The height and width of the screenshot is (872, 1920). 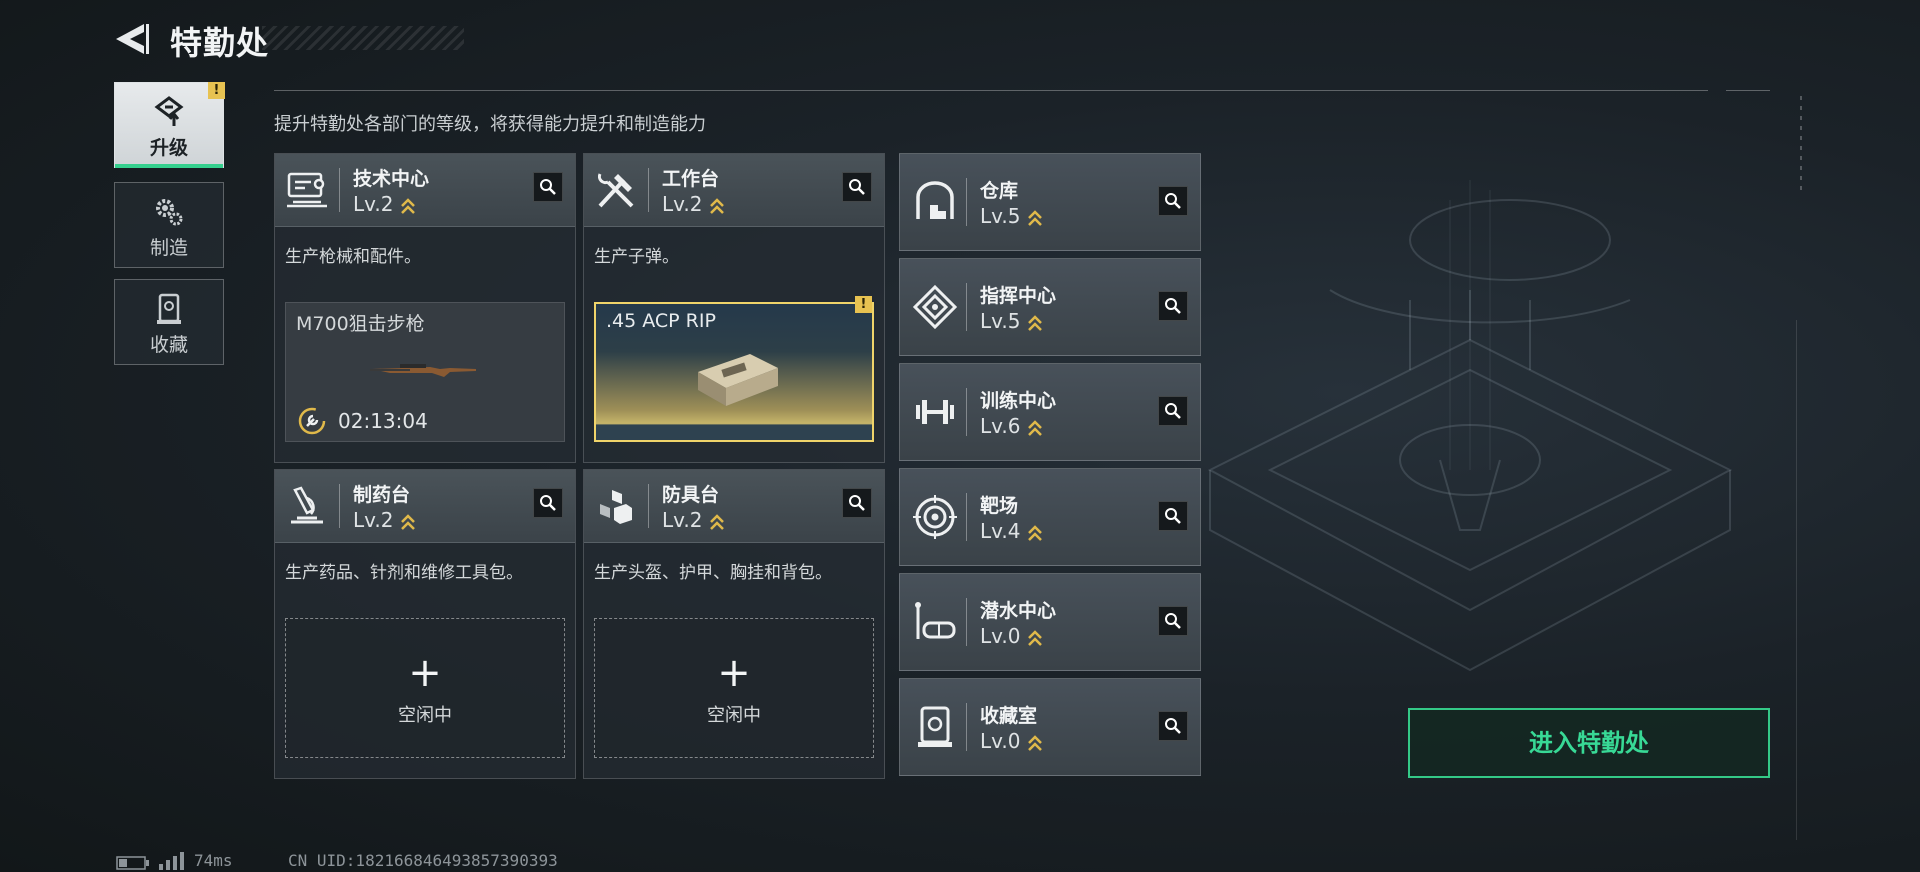 I want to click on facility-level: Lv.6, so click(x=1011, y=426).